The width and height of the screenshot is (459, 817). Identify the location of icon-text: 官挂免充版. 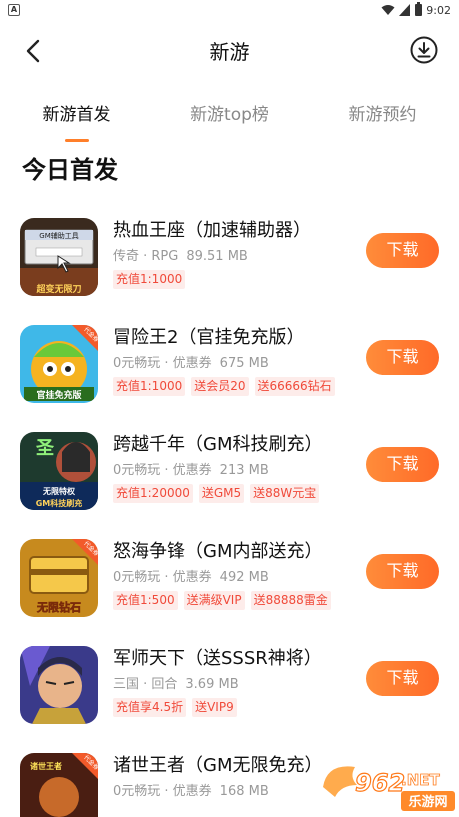
(58, 395).